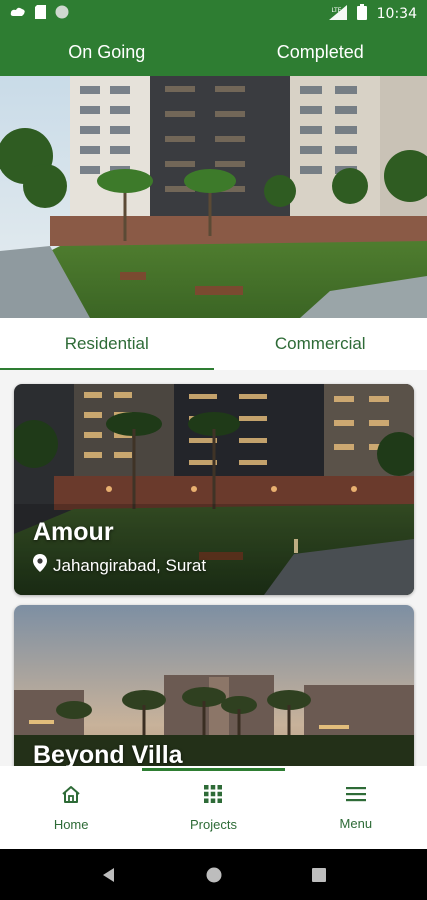 This screenshot has height=900, width=427. I want to click on system-navigation-bar, so click(213, 874).